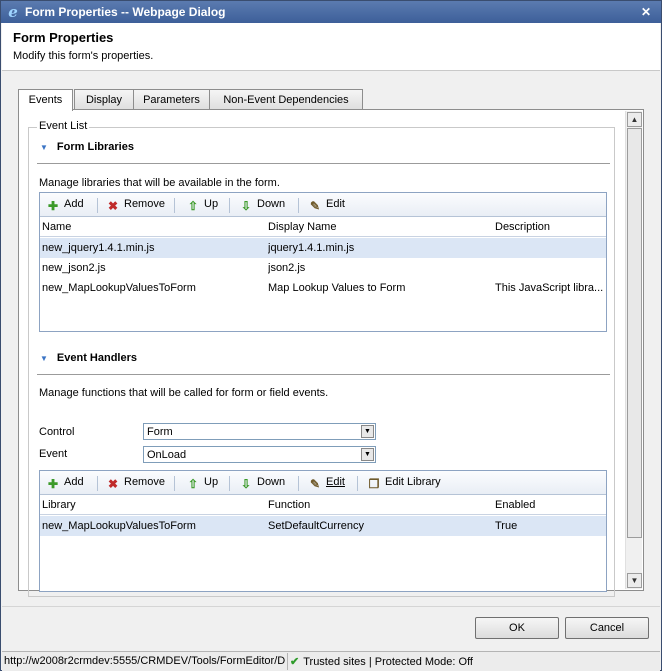 This screenshot has height=671, width=662. Describe the element at coordinates (167, 455) in the screenshot. I see `event-select-value: OnLoad` at that location.